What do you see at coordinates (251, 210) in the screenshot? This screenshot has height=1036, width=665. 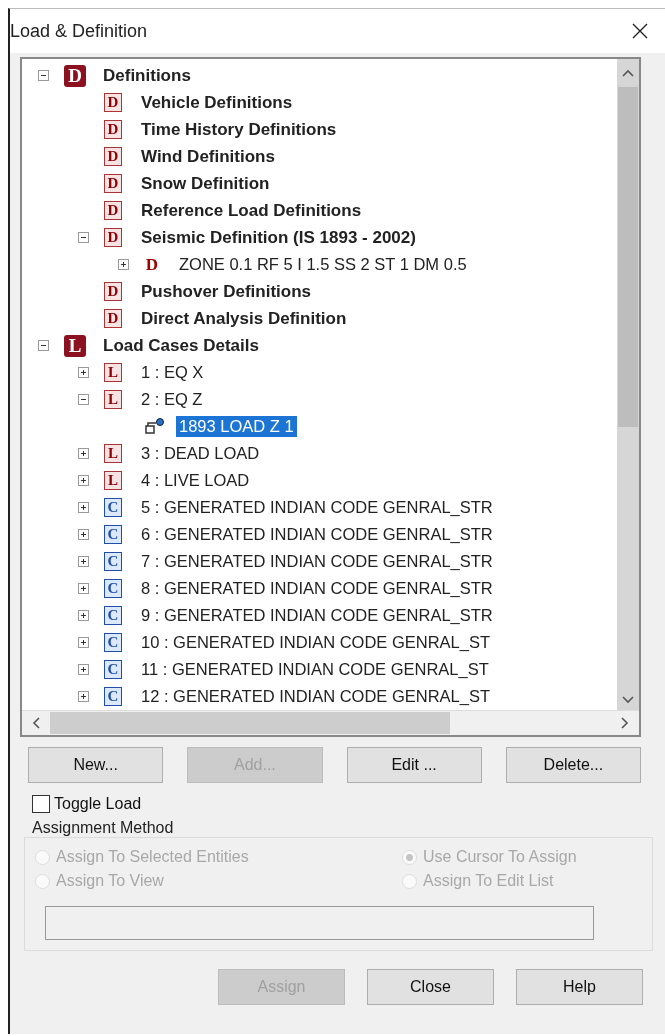 I see `tree-item: Reference Load Definitions` at bounding box center [251, 210].